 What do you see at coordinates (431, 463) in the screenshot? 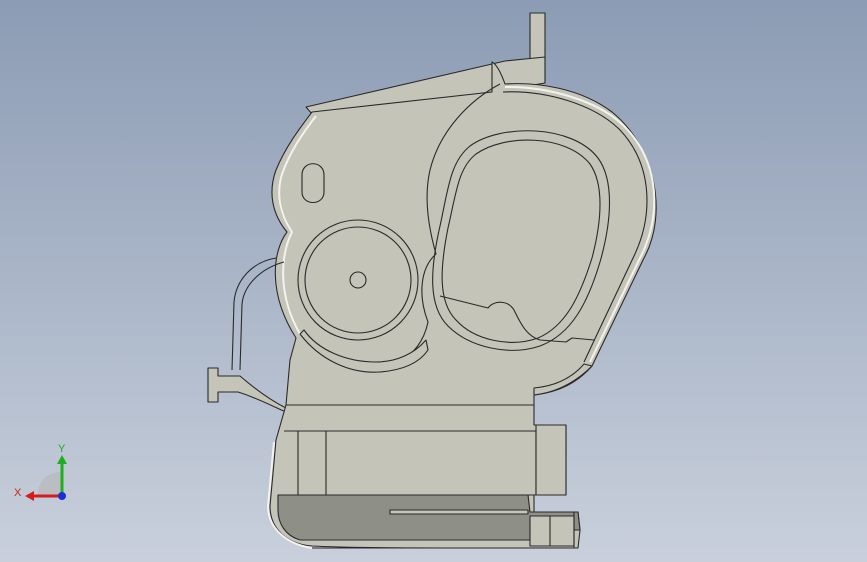
I see `base-recess-rect` at bounding box center [431, 463].